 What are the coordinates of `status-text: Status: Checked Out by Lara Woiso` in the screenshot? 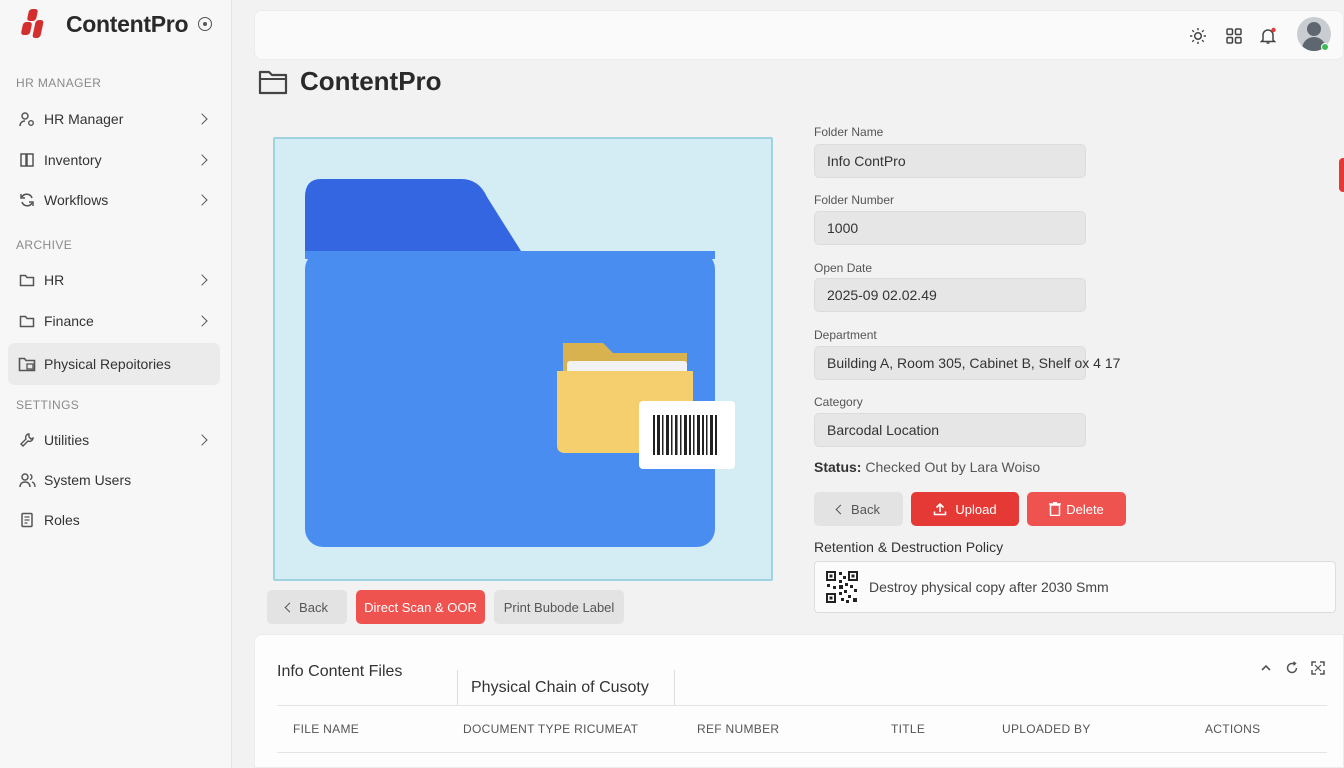 It's located at (927, 467).